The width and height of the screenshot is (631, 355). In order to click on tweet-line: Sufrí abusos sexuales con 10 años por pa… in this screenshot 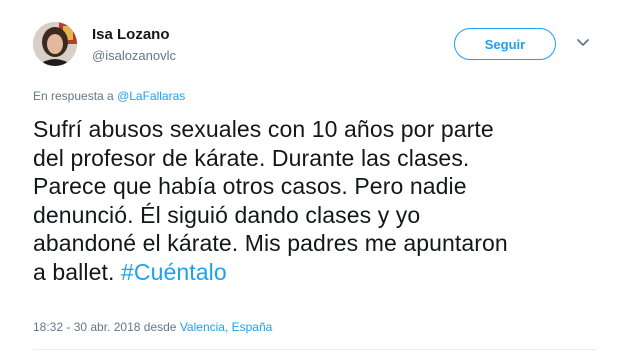, I will do `click(263, 129)`.